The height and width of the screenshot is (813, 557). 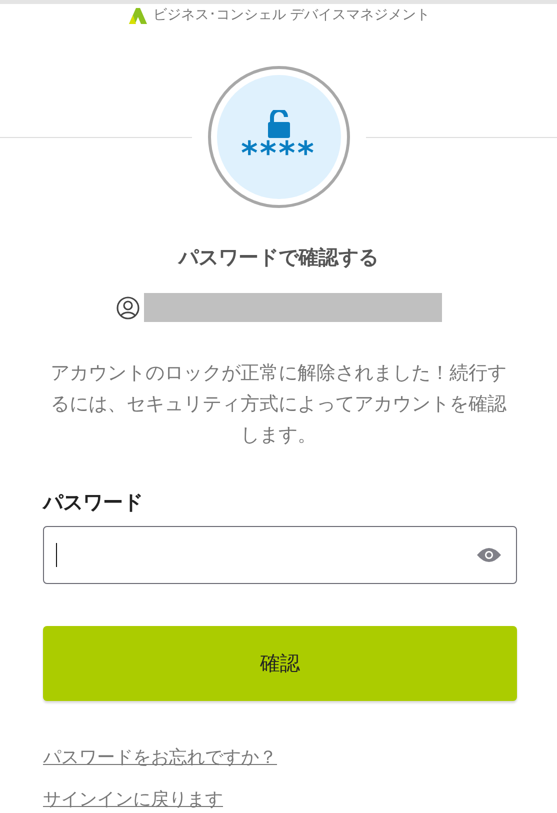 What do you see at coordinates (128, 308) in the screenshot?
I see `user-icon` at bounding box center [128, 308].